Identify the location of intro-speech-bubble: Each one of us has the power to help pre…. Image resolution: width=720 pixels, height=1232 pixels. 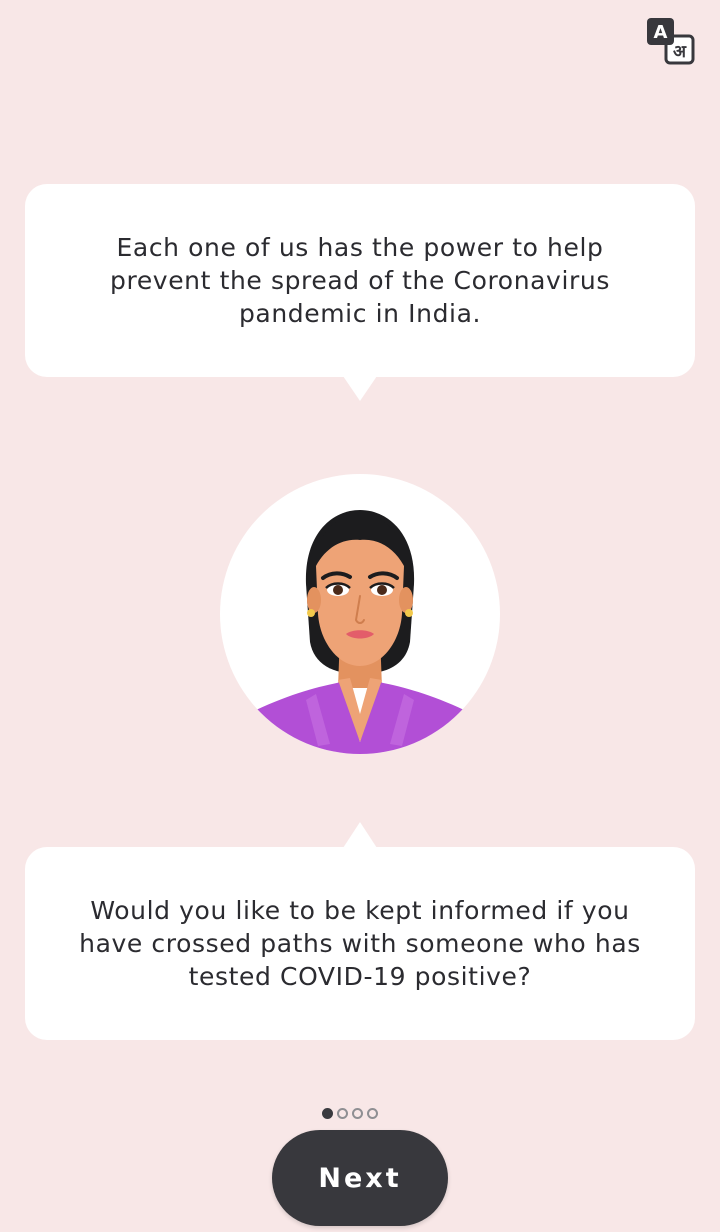
(360, 280).